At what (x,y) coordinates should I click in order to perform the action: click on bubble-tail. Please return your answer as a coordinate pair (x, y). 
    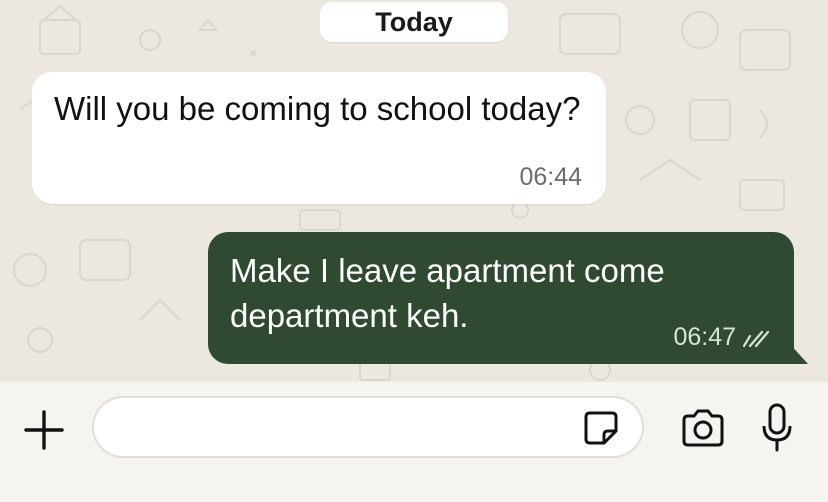
    Looking at the image, I should click on (798, 353).